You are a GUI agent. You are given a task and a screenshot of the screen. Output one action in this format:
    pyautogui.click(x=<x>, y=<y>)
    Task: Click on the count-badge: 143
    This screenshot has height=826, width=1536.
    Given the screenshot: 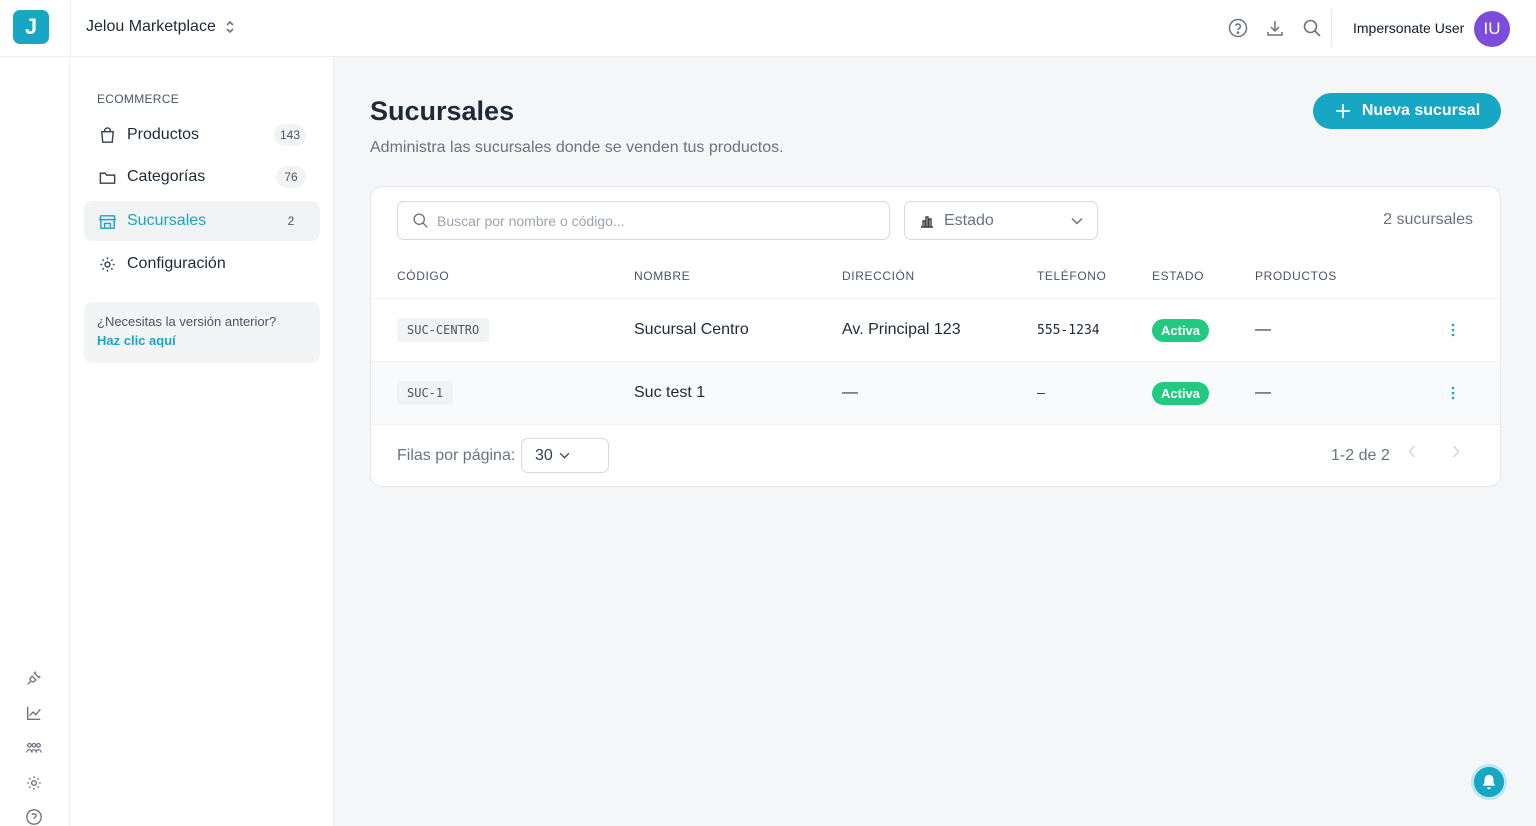 What is the action you would take?
    pyautogui.click(x=289, y=135)
    